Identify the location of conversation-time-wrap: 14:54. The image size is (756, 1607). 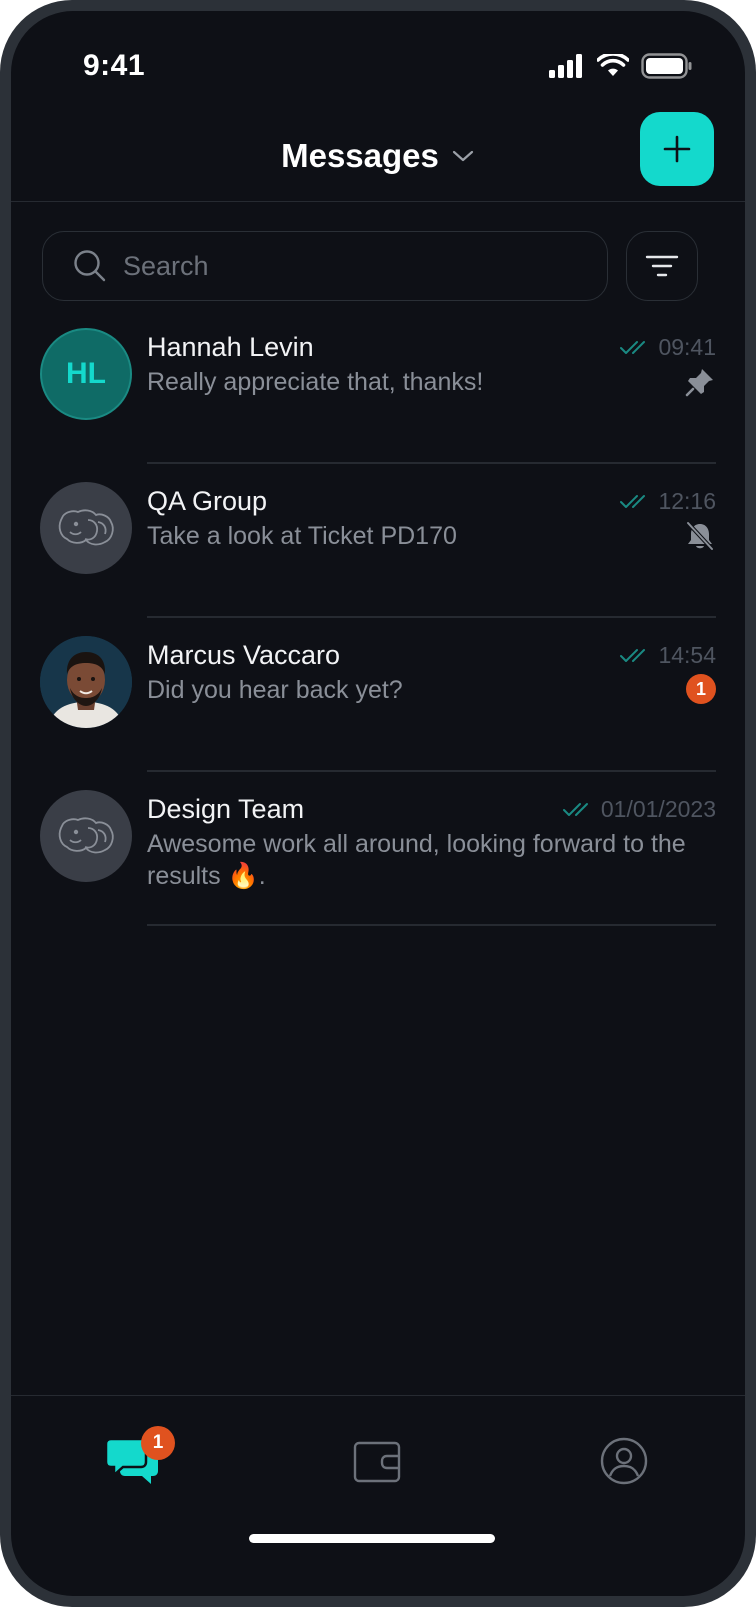
(668, 655).